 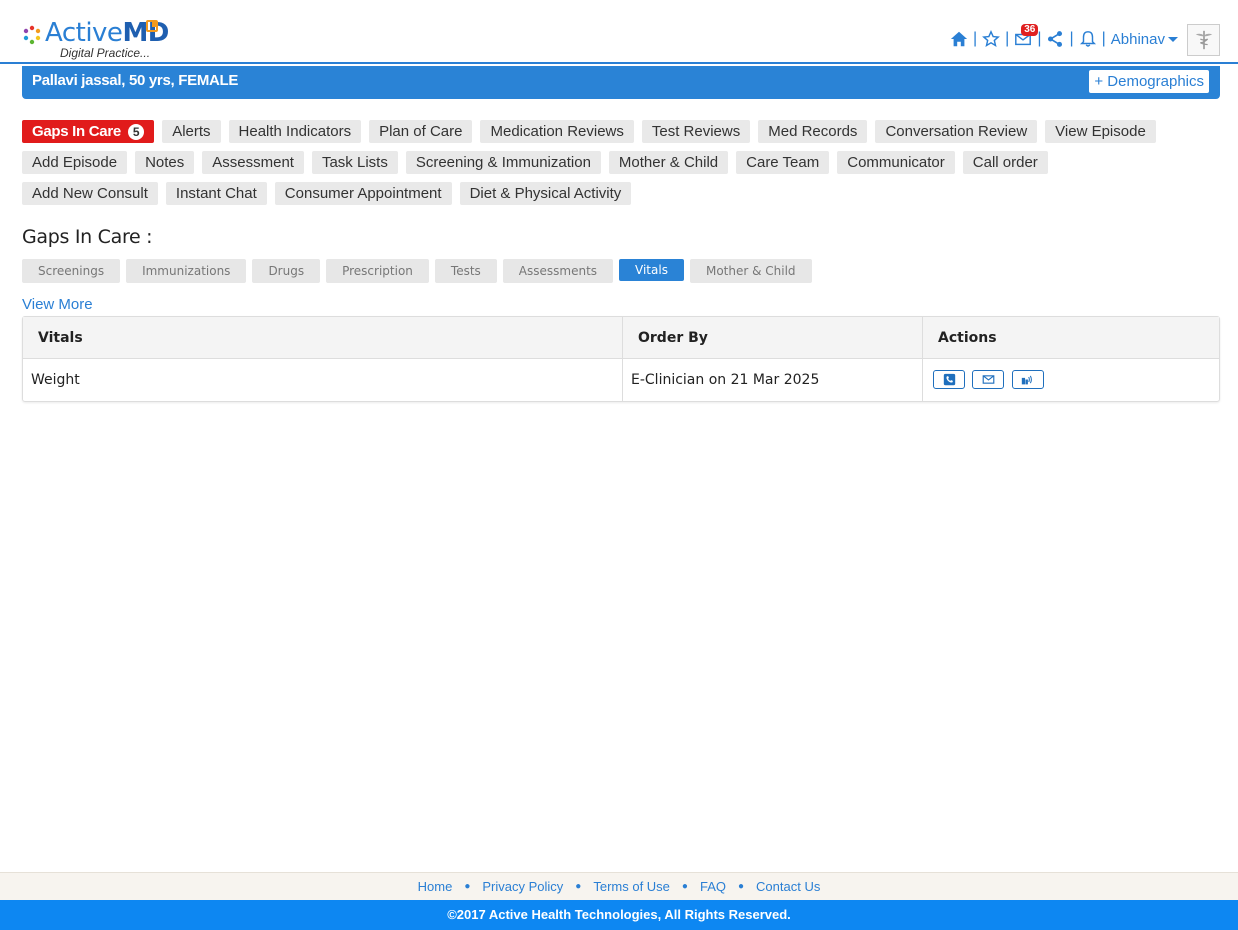 I want to click on subtab-assessments: Assessments, so click(x=558, y=271).